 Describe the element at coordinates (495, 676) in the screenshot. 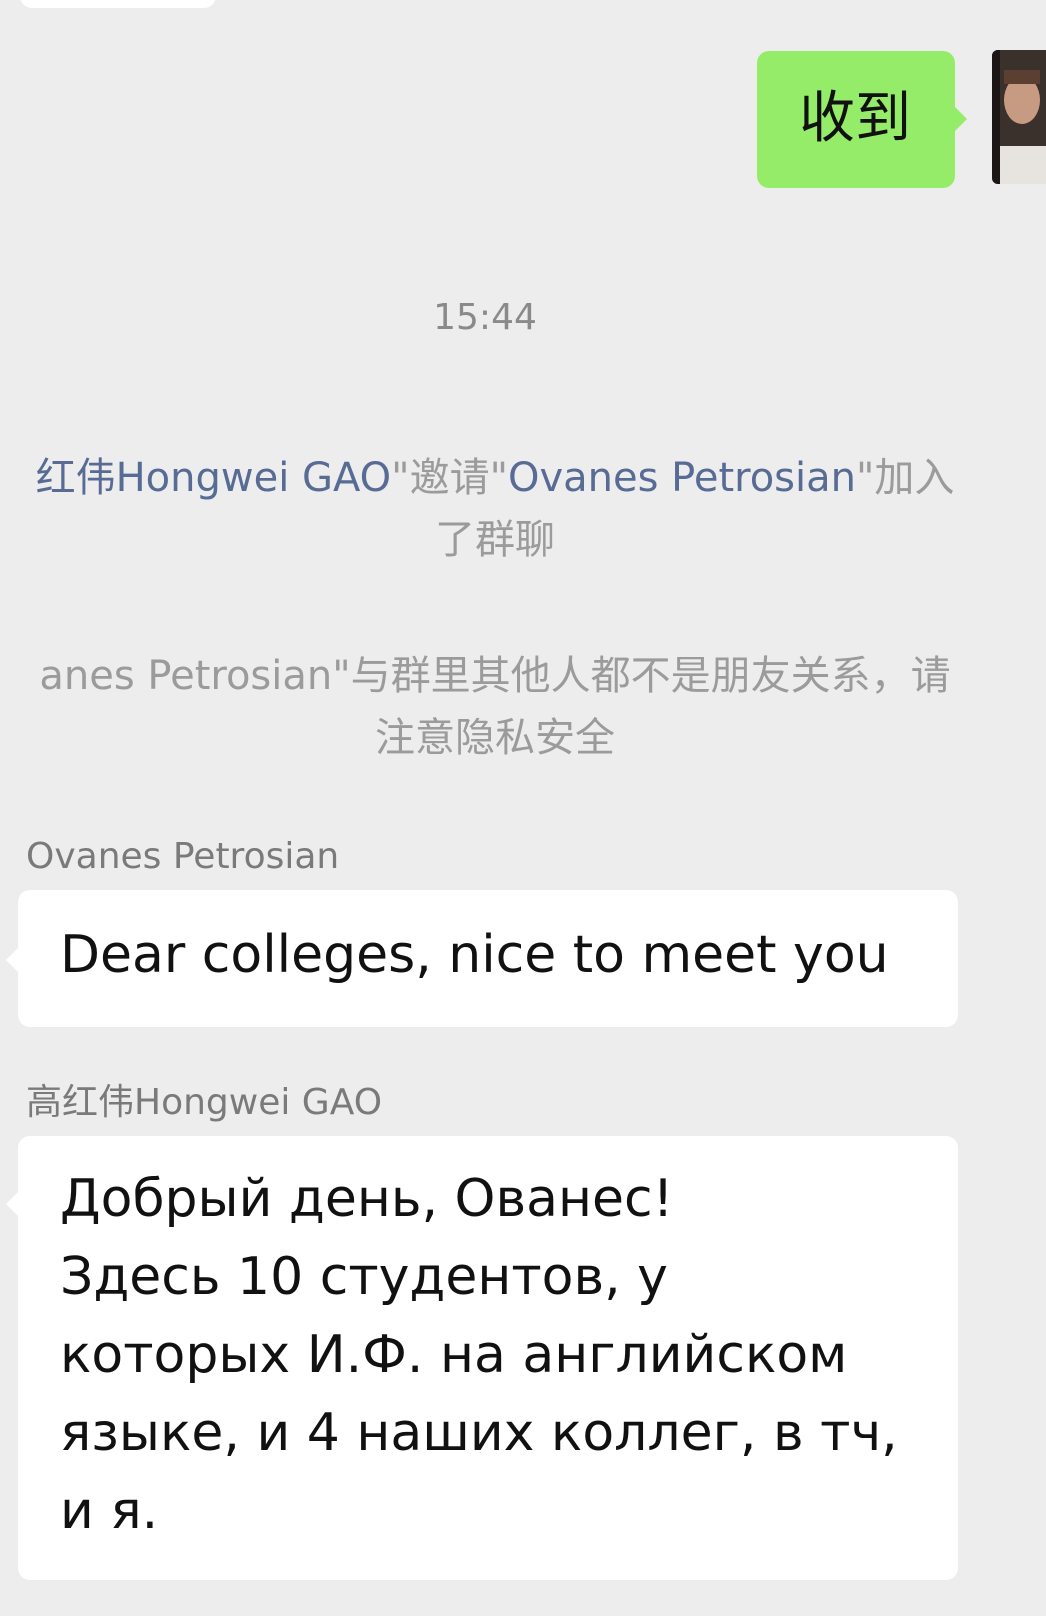

I see `privacy-line1: anes Petrosian"与群里其他人都不是朋友关系，请` at that location.